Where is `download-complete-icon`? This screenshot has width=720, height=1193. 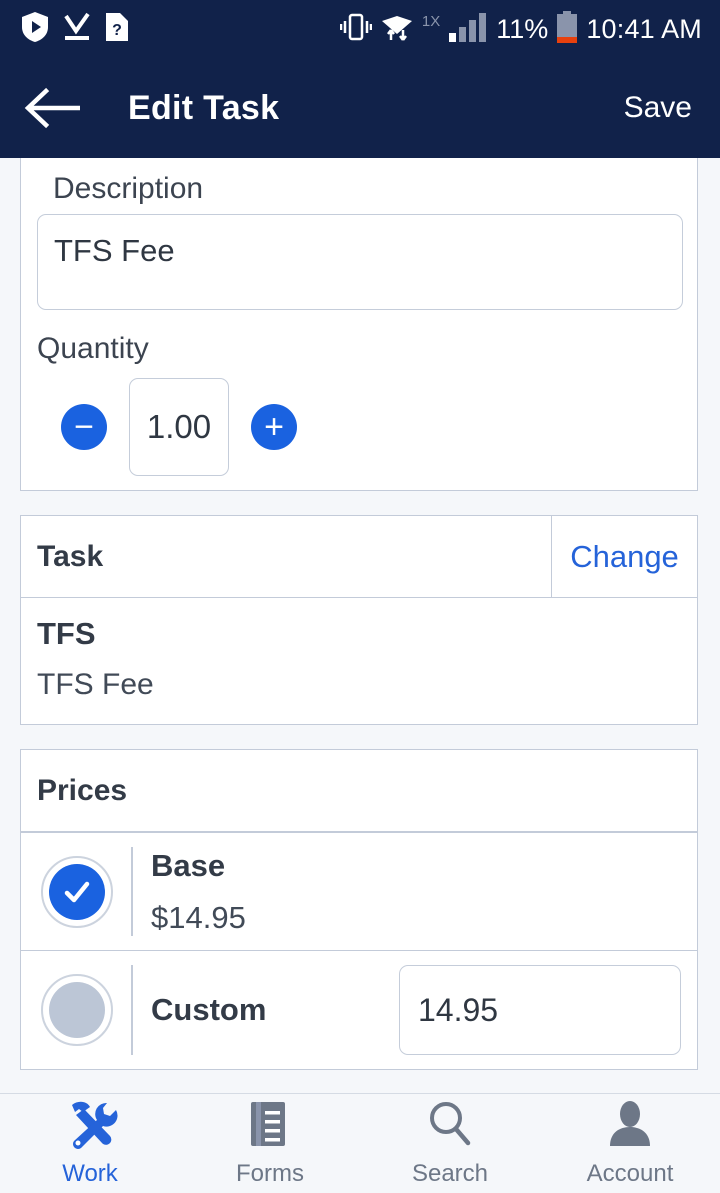 download-complete-icon is located at coordinates (77, 29).